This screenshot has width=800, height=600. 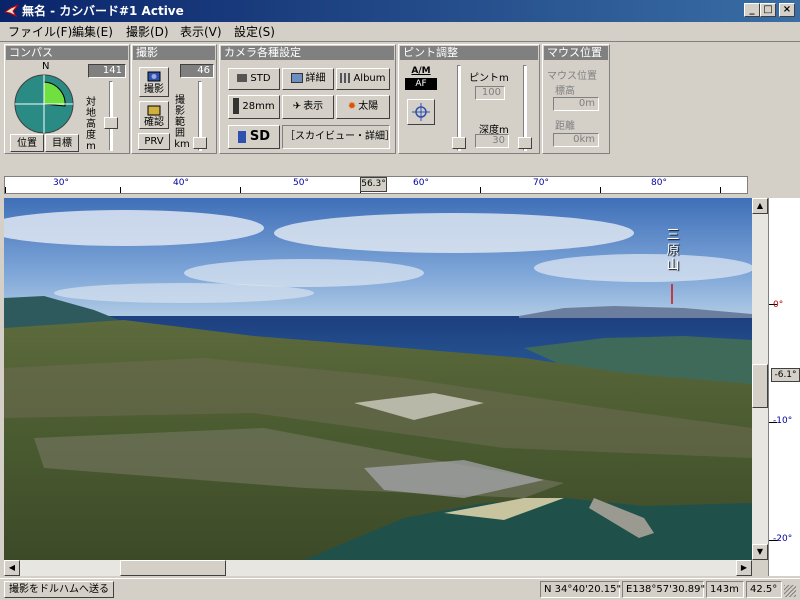 What do you see at coordinates (752, 10) in the screenshot?
I see `minimize-button: _` at bounding box center [752, 10].